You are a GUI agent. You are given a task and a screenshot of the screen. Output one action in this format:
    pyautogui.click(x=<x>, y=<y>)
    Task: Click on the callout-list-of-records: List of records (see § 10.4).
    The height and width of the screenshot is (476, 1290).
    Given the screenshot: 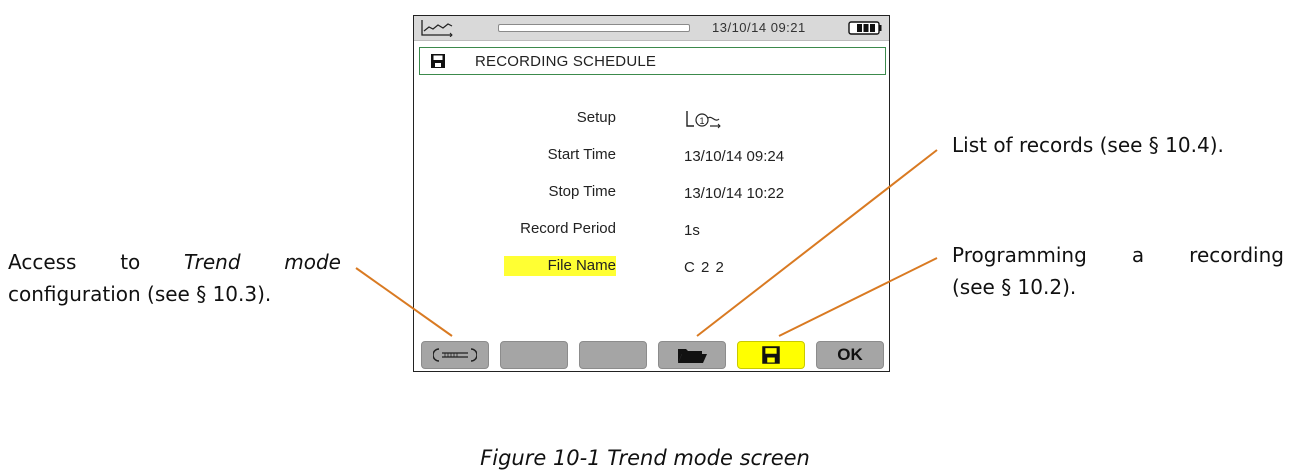 What is the action you would take?
    pyautogui.click(x=1088, y=145)
    